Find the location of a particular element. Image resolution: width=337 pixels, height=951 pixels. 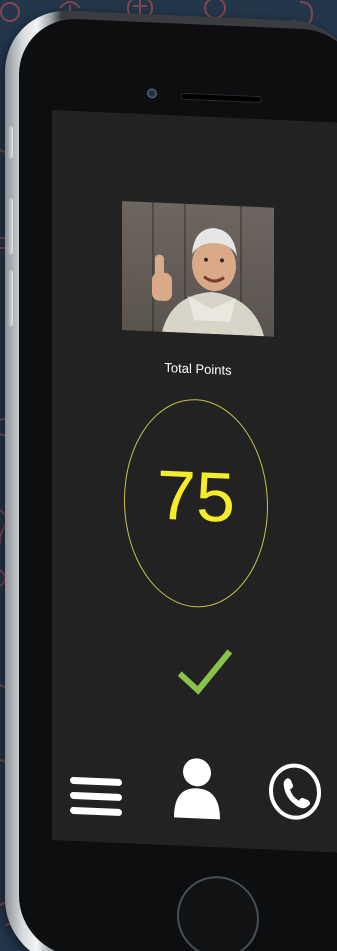

volume-down-button is located at coordinates (10, 298).